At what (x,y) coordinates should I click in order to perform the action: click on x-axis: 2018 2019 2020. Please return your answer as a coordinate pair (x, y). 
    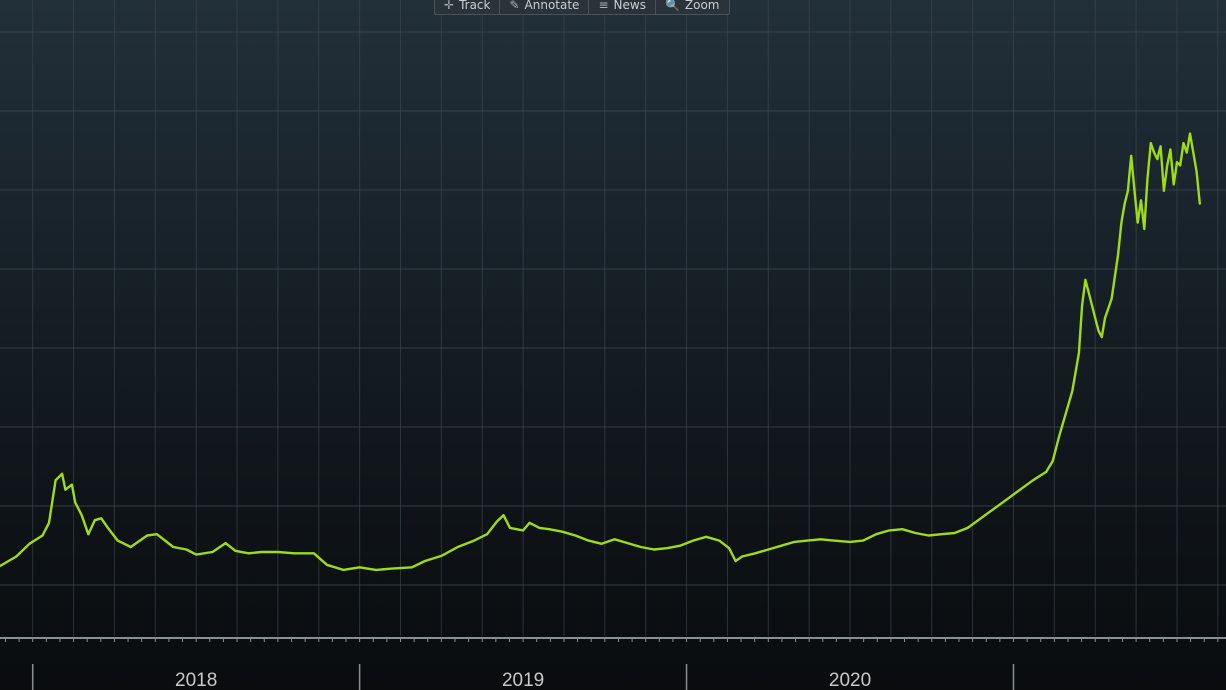
    Looking at the image, I should click on (613, 663).